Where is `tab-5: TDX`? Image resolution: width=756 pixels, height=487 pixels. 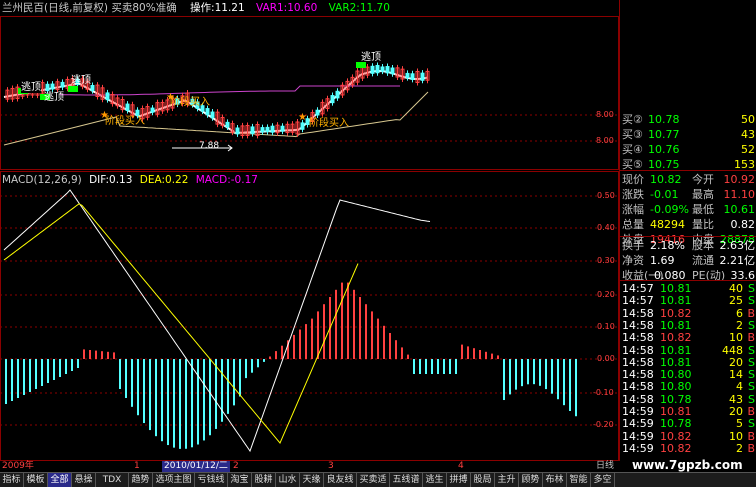
tab-5: TDX is located at coordinates (112, 480).